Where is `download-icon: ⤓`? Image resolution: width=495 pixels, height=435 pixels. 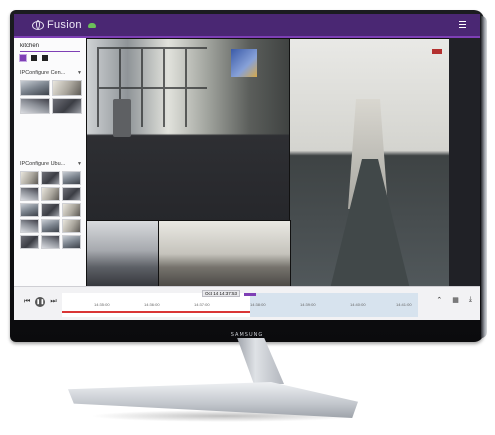 download-icon: ⤓ is located at coordinates (470, 300).